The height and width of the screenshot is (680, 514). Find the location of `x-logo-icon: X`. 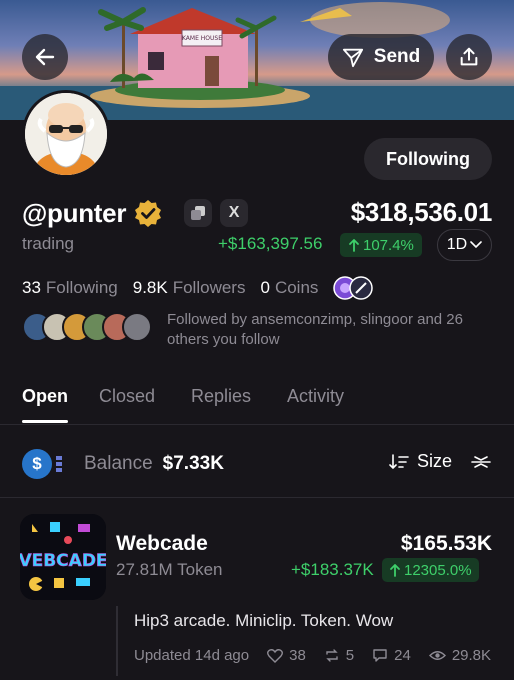

x-logo-icon: X is located at coordinates (234, 212).